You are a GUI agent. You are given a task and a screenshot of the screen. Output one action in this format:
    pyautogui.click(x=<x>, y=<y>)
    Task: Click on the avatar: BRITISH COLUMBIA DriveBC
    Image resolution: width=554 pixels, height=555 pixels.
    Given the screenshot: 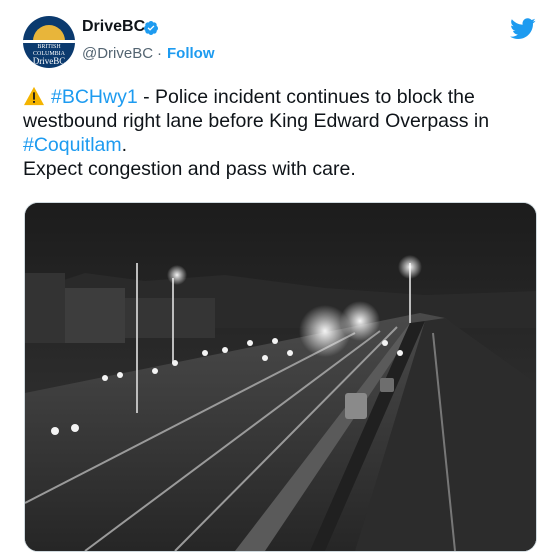 What is the action you would take?
    pyautogui.click(x=49, y=42)
    